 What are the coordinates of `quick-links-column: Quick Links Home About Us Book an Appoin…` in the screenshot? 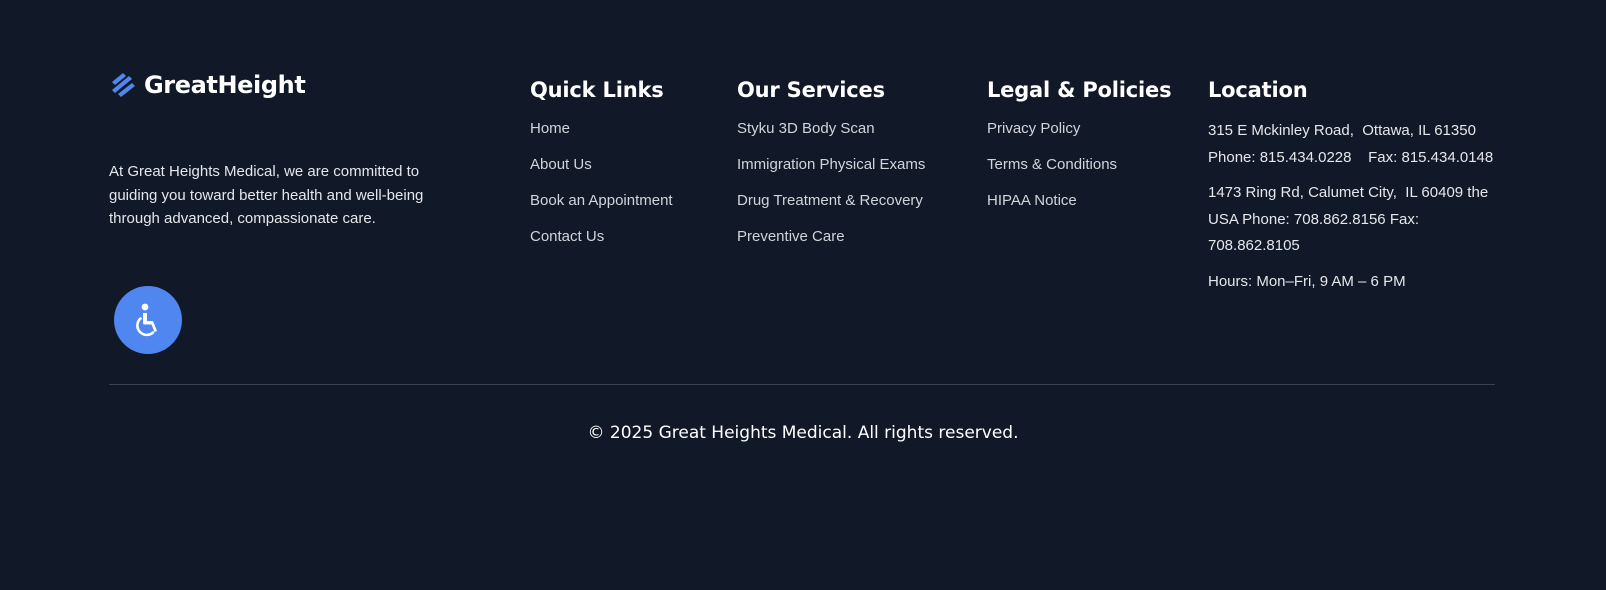 It's located at (601, 169).